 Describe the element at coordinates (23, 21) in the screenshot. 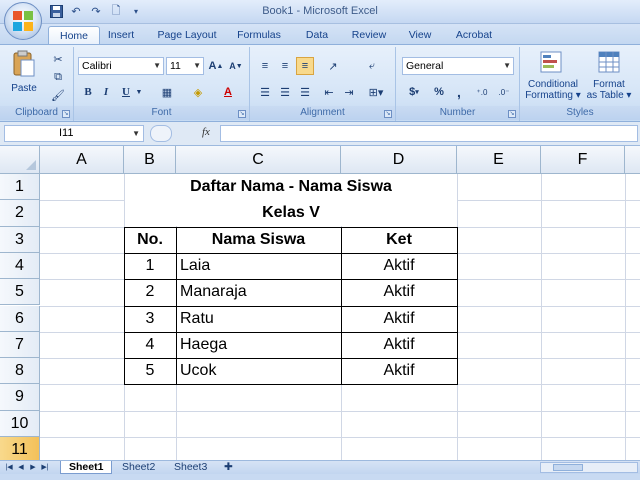

I see `office-button` at that location.